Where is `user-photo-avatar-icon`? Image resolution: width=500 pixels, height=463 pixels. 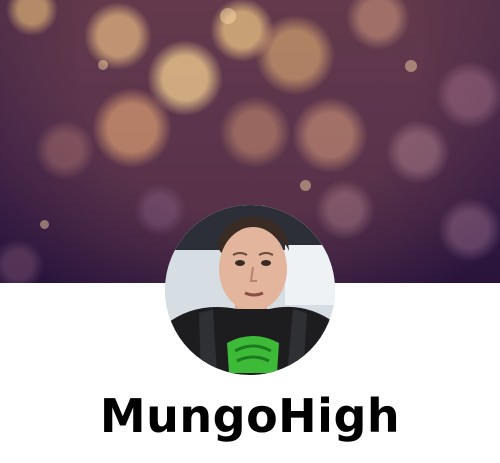
user-photo-avatar-icon is located at coordinates (250, 290).